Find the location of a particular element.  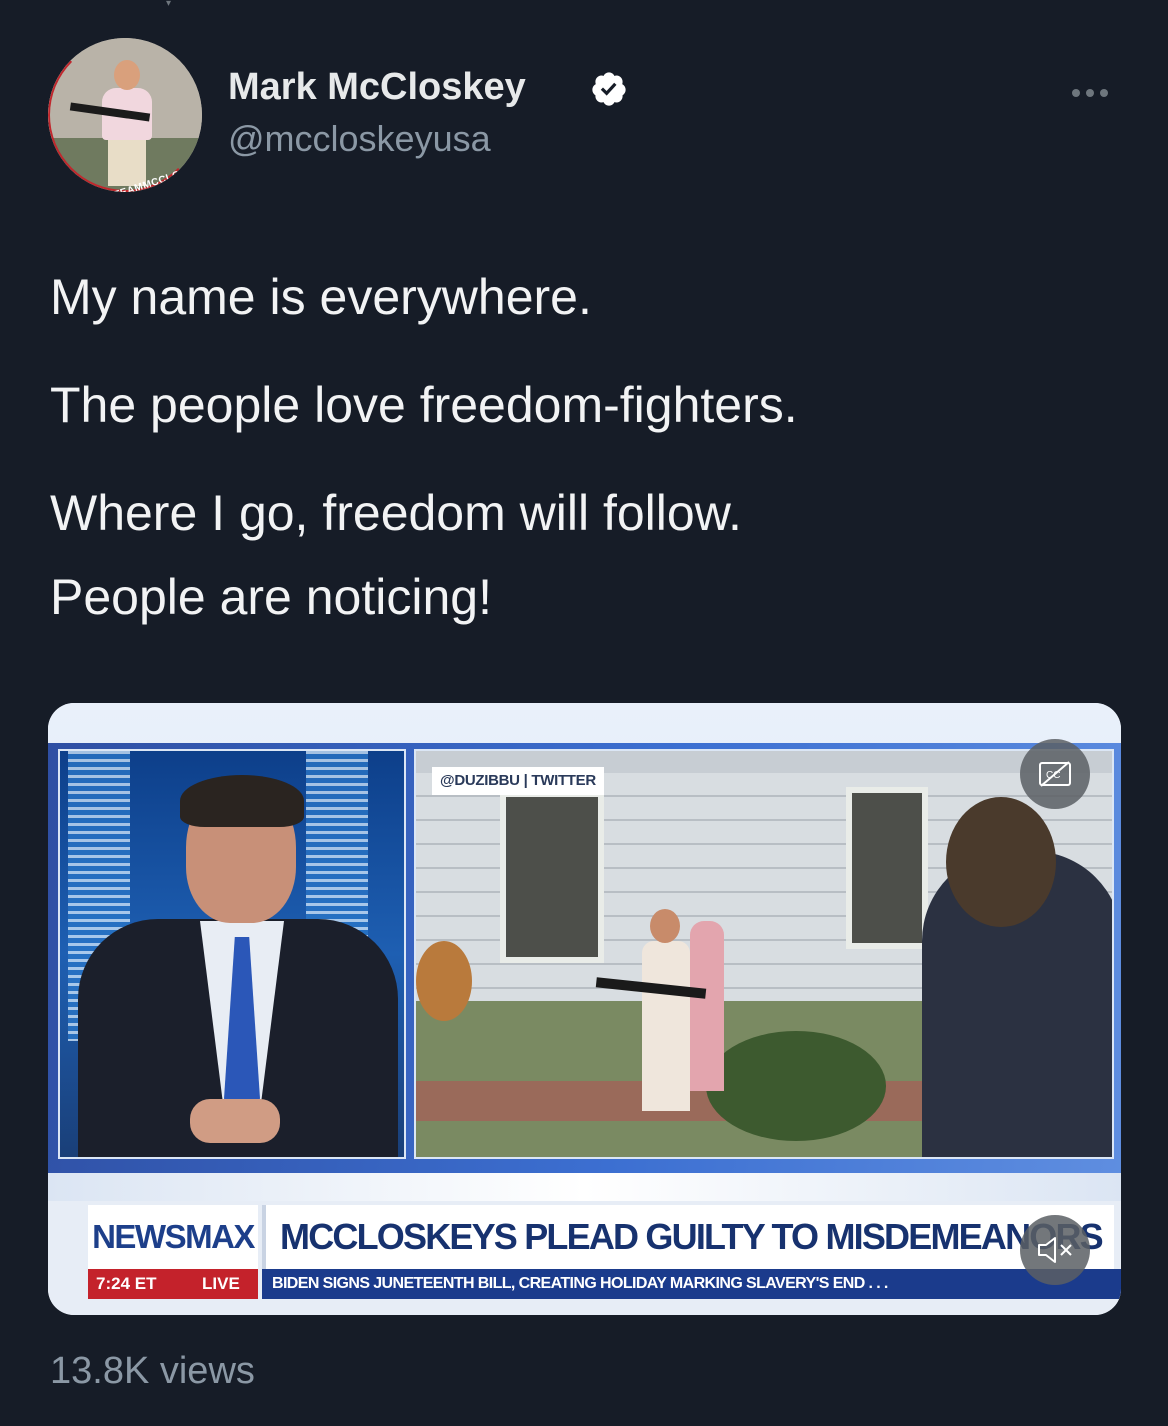

chevron-down-icon: ▾ is located at coordinates (169, 4).